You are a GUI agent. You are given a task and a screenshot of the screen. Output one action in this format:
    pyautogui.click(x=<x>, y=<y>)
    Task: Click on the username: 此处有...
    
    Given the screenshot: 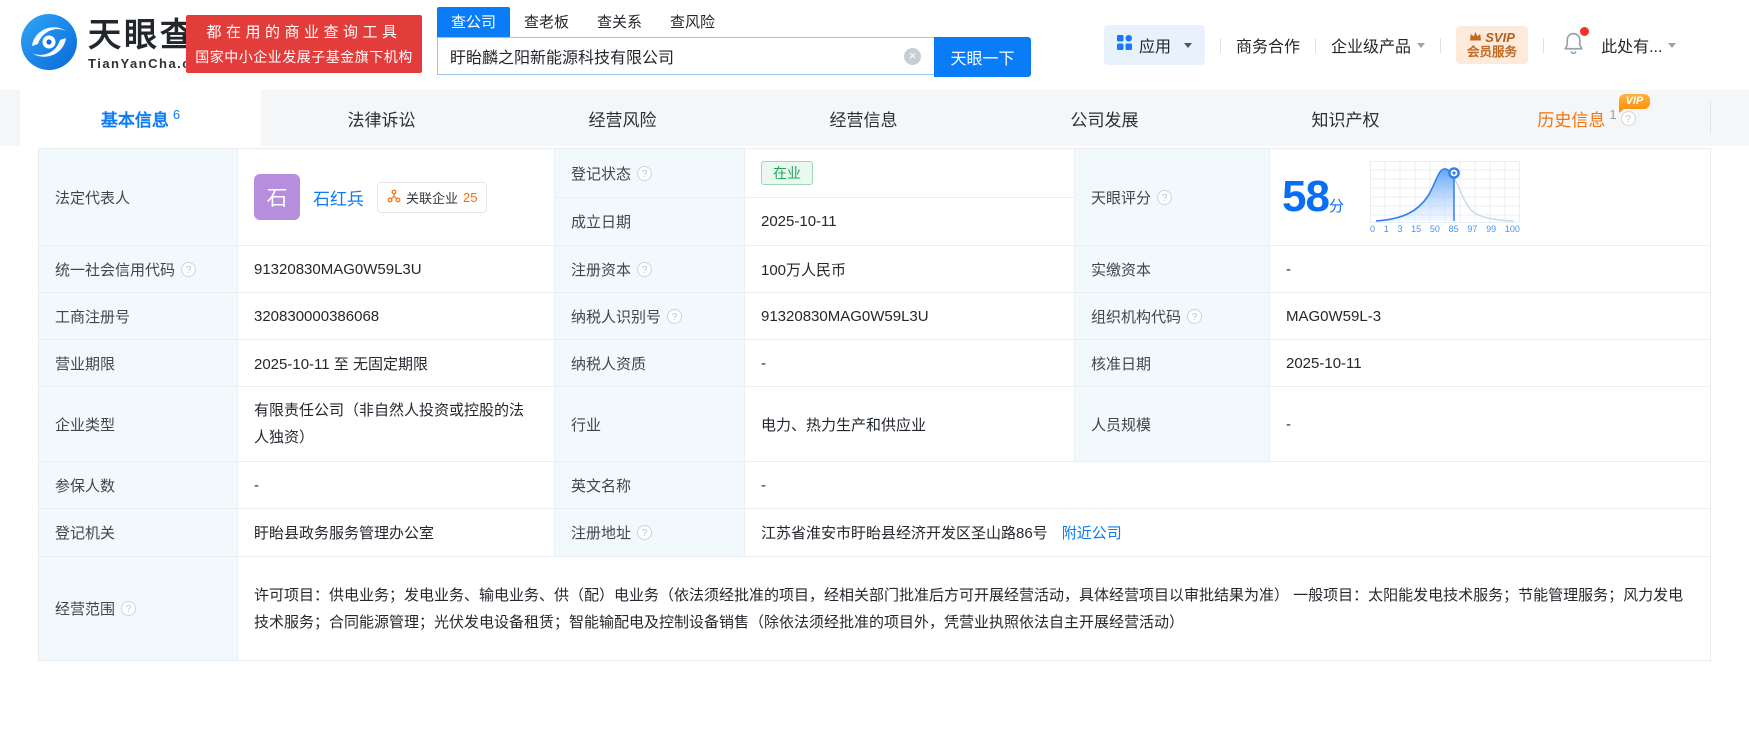 What is the action you would take?
    pyautogui.click(x=1632, y=47)
    